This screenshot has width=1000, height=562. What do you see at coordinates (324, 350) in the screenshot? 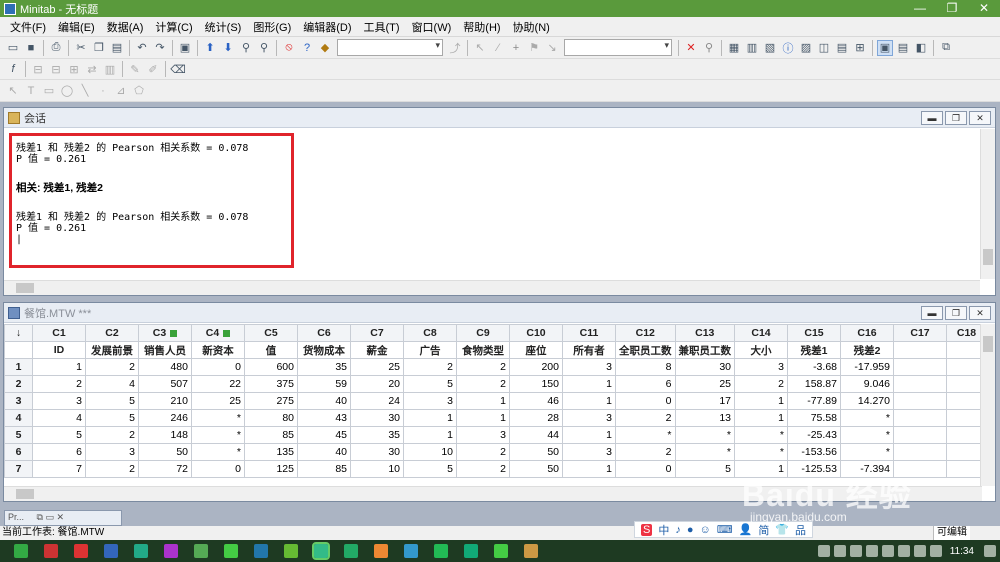
I see `column-name-cell: 货物成本` at bounding box center [324, 350].